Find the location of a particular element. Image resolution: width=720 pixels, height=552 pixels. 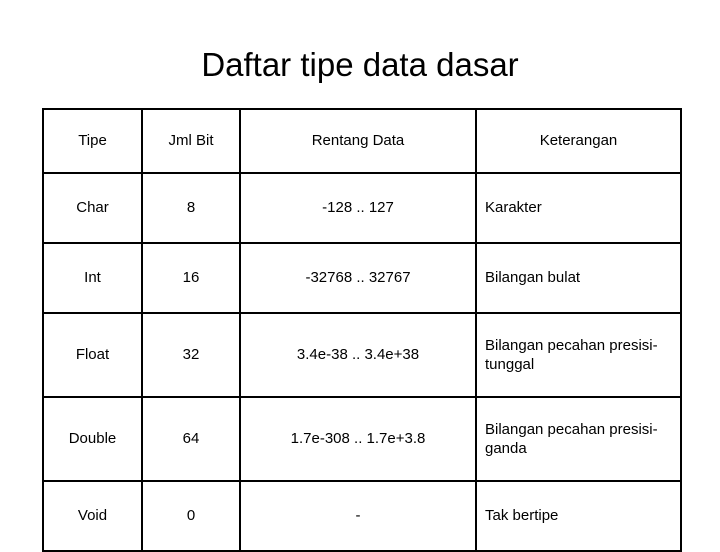

cell-bit: 8 is located at coordinates (191, 208).